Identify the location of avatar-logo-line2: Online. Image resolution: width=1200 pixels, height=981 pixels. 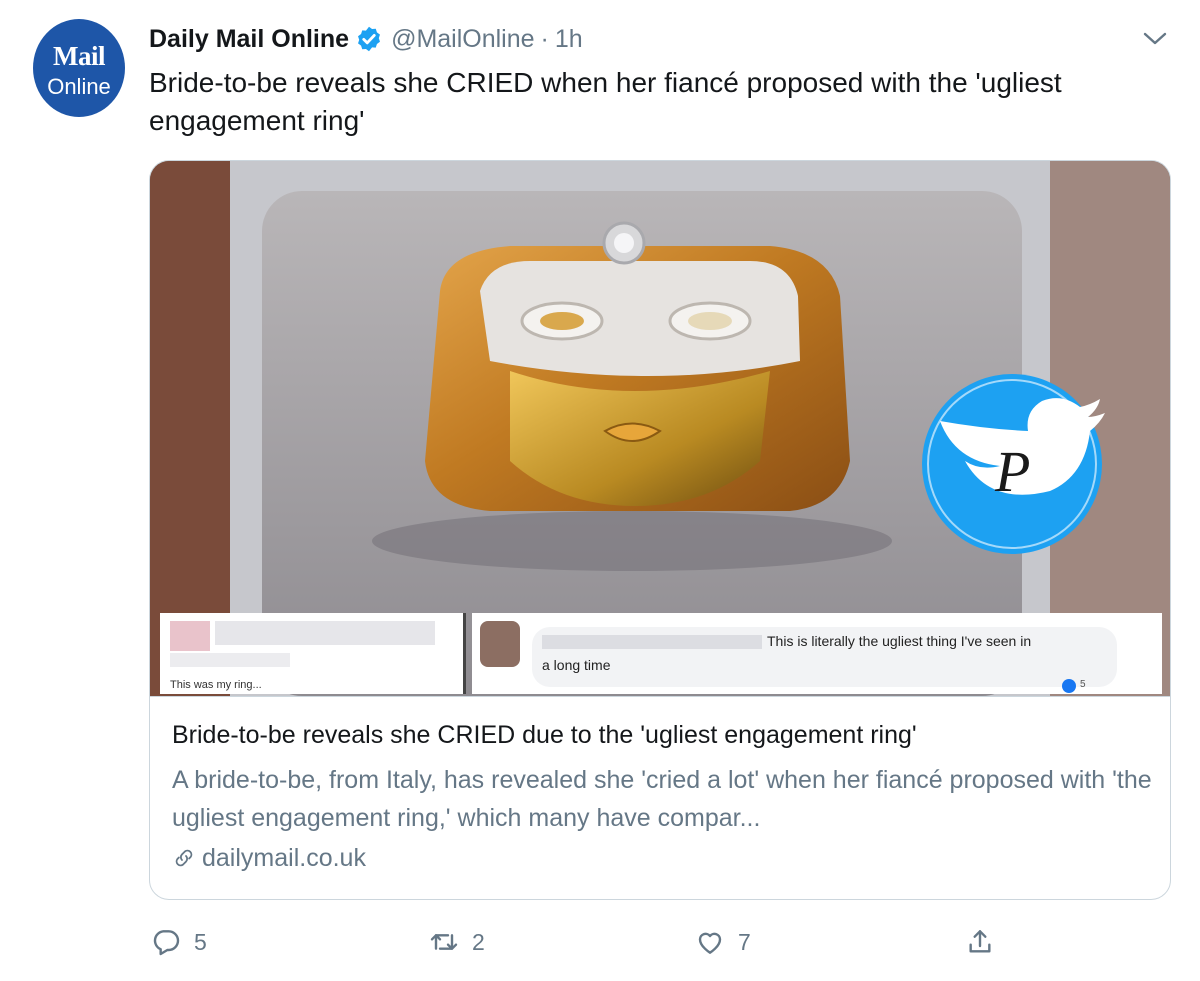
(79, 86).